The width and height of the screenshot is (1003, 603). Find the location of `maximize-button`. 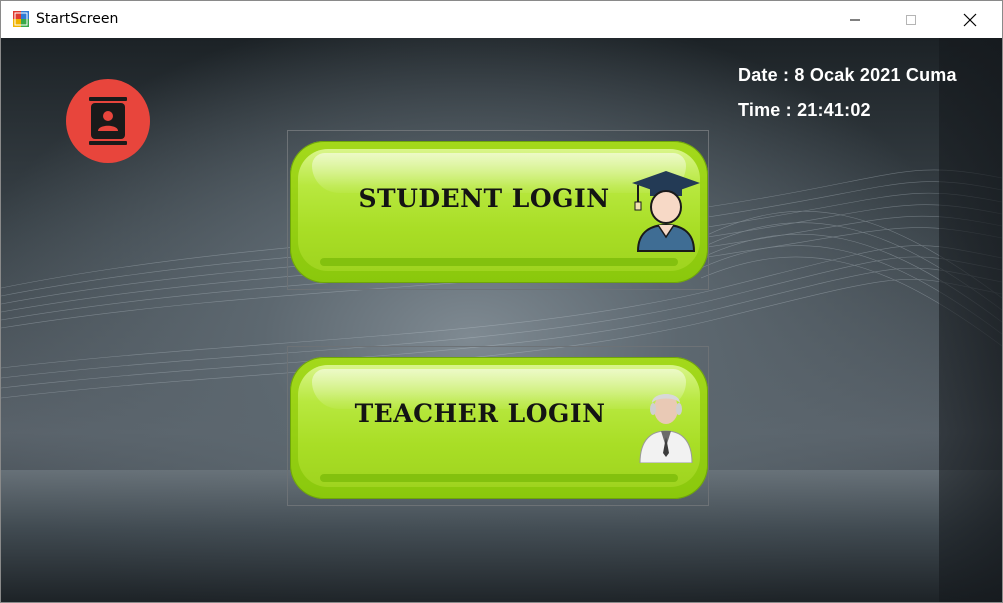

maximize-button is located at coordinates (911, 19).